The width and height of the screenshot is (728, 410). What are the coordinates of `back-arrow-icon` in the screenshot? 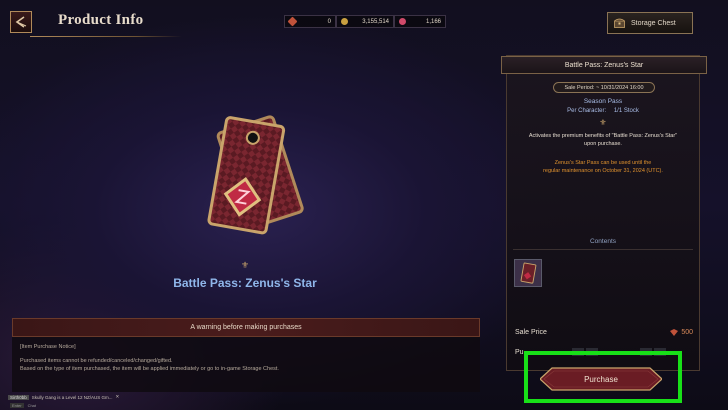 It's located at (21, 22).